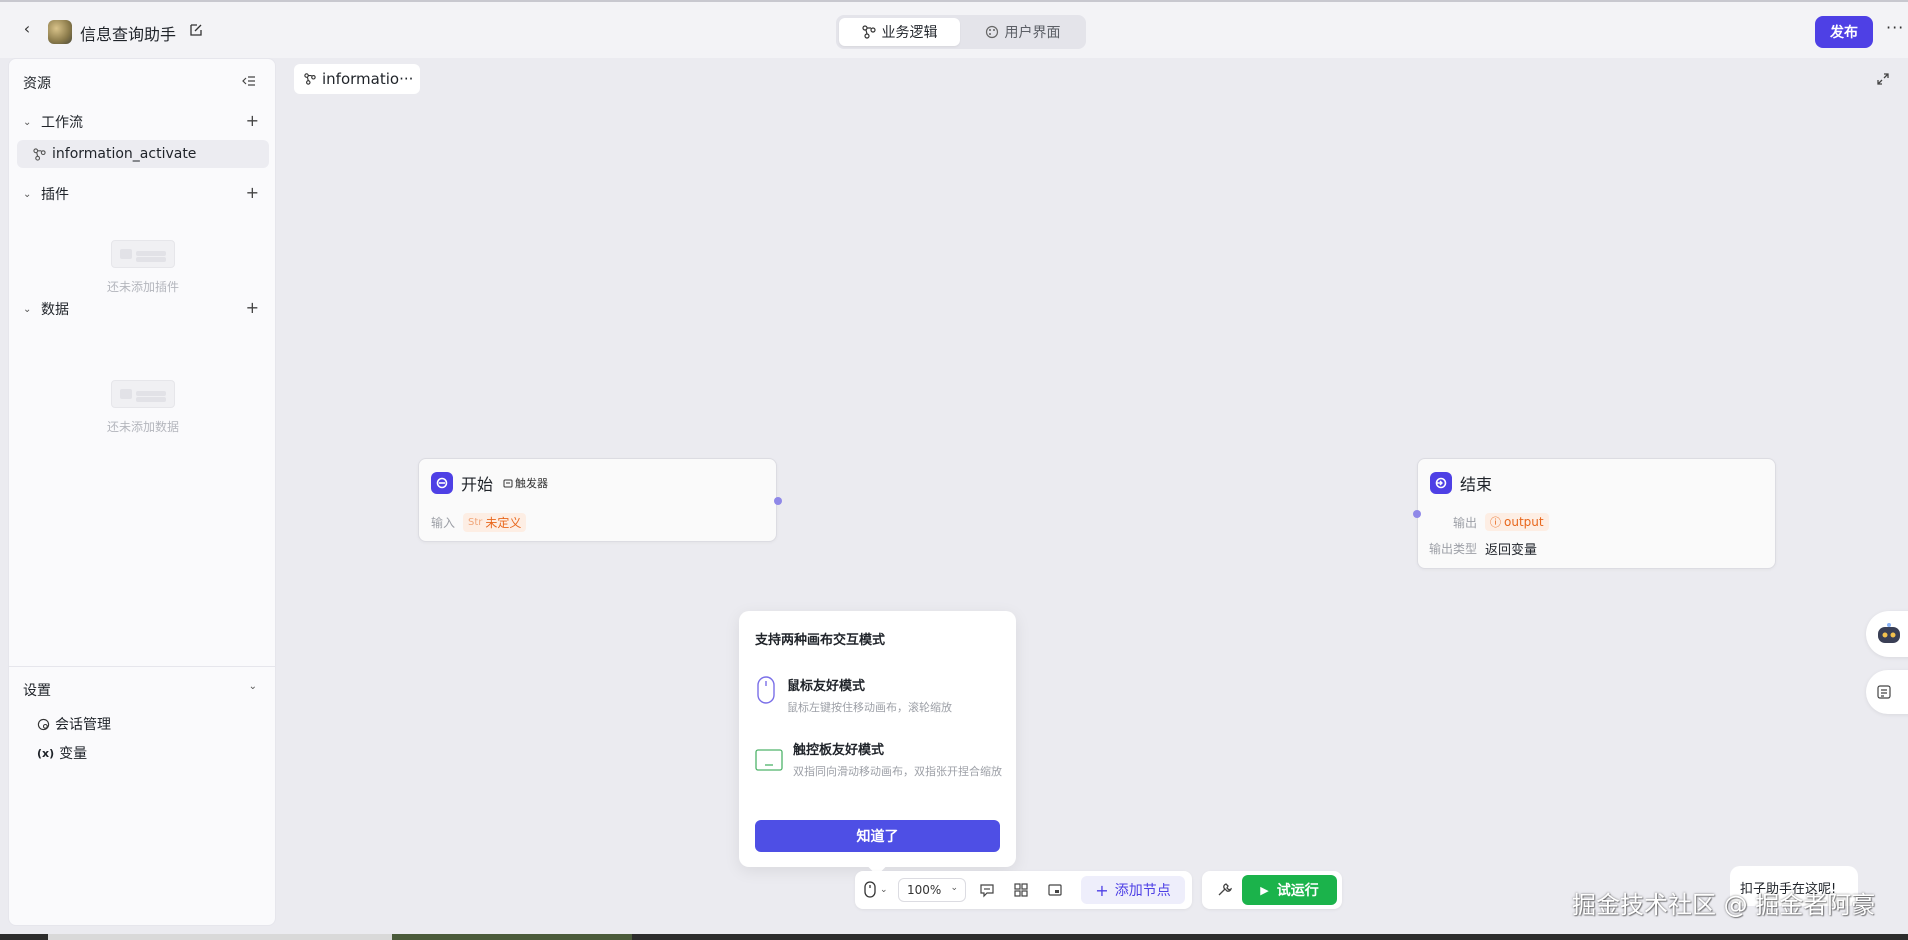 The height and width of the screenshot is (940, 1908). I want to click on empty-plugin-text: 还未添加插件, so click(142, 287).